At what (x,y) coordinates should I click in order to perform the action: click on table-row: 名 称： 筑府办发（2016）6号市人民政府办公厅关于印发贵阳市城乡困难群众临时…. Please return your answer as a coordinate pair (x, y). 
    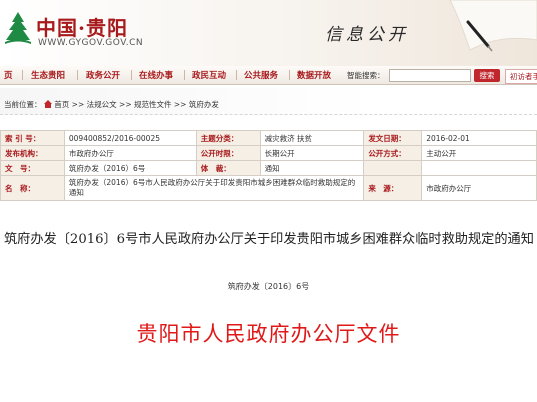
    Looking at the image, I should click on (268, 188).